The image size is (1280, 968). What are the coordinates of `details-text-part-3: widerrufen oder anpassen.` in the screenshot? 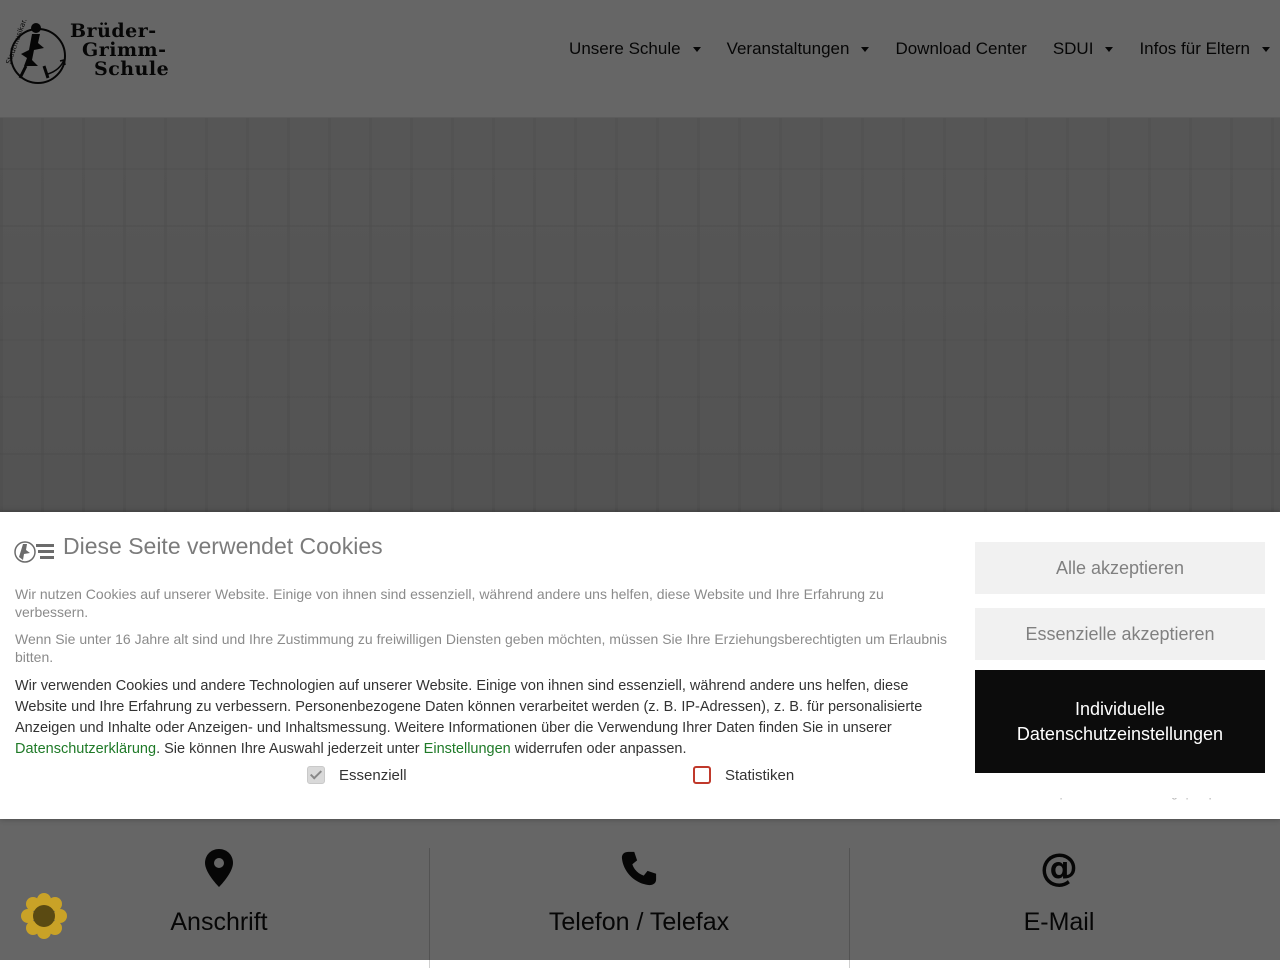 It's located at (598, 749).